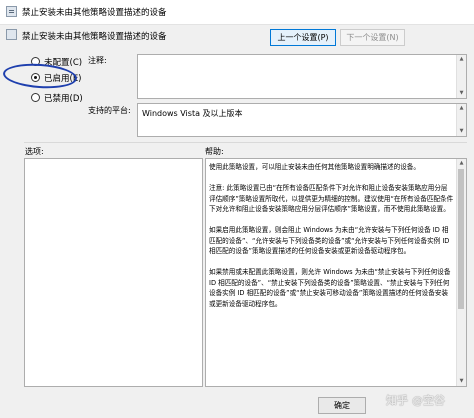 Image resolution: width=474 pixels, height=418 pixels. Describe the element at coordinates (415, 400) in the screenshot. I see `watermark-text: 知乎 @空谷` at that location.